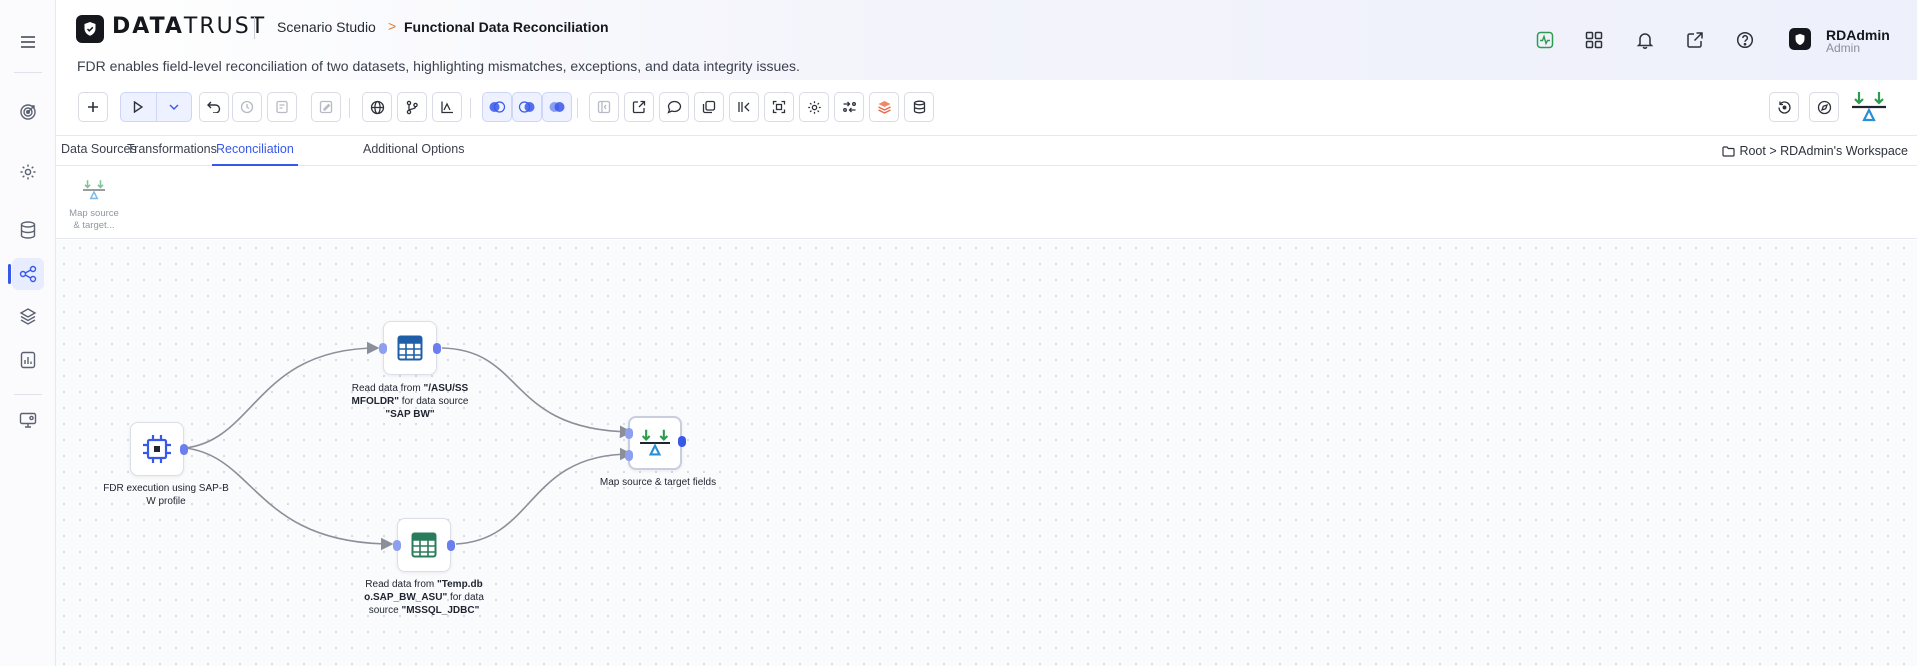 This screenshot has height=666, width=1917. I want to click on fdr-label-line2: W profile, so click(166, 501).